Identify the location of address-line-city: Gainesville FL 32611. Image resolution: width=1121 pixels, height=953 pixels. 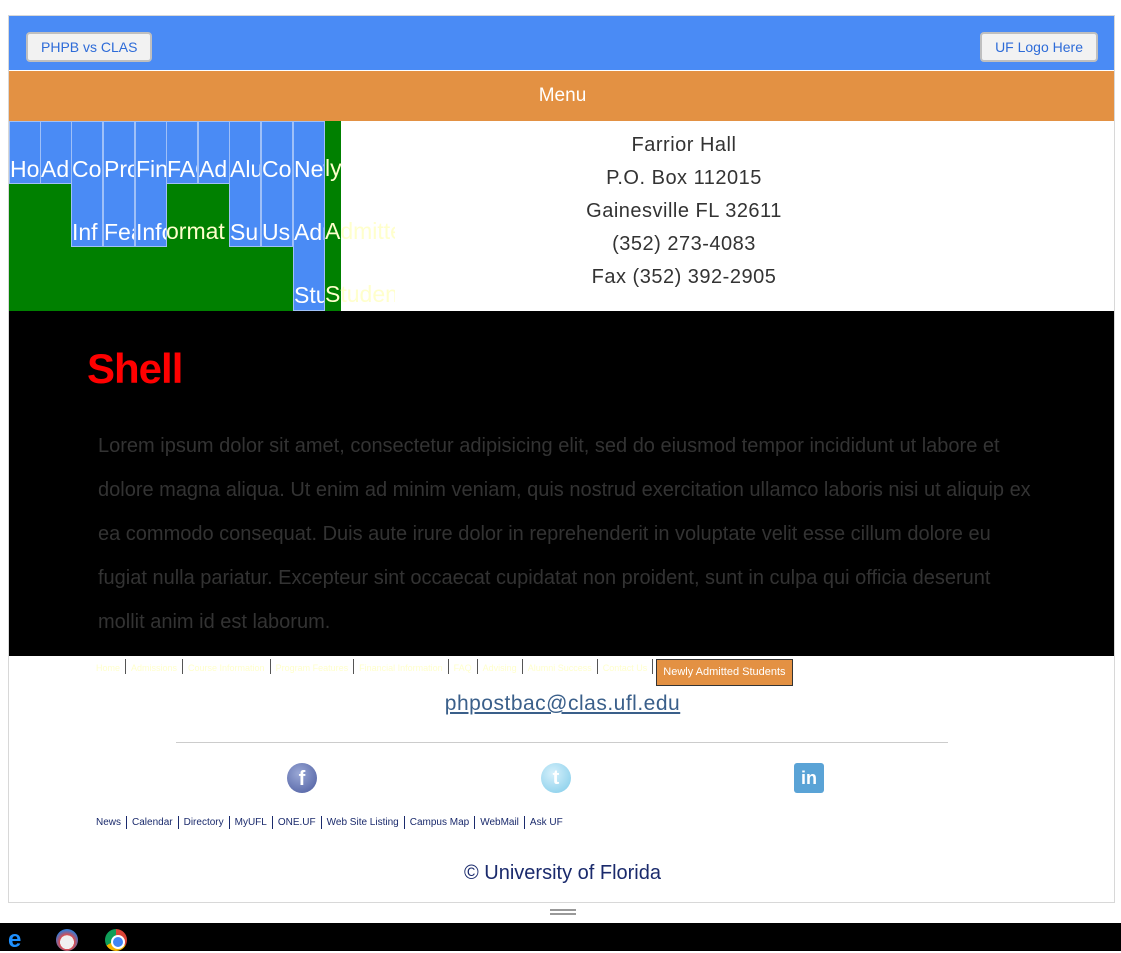
(684, 211).